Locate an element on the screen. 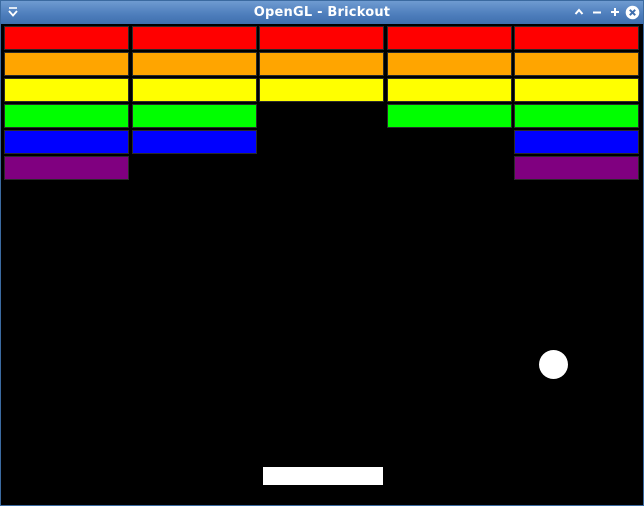 This screenshot has width=644, height=506. close-icon is located at coordinates (632, 12).